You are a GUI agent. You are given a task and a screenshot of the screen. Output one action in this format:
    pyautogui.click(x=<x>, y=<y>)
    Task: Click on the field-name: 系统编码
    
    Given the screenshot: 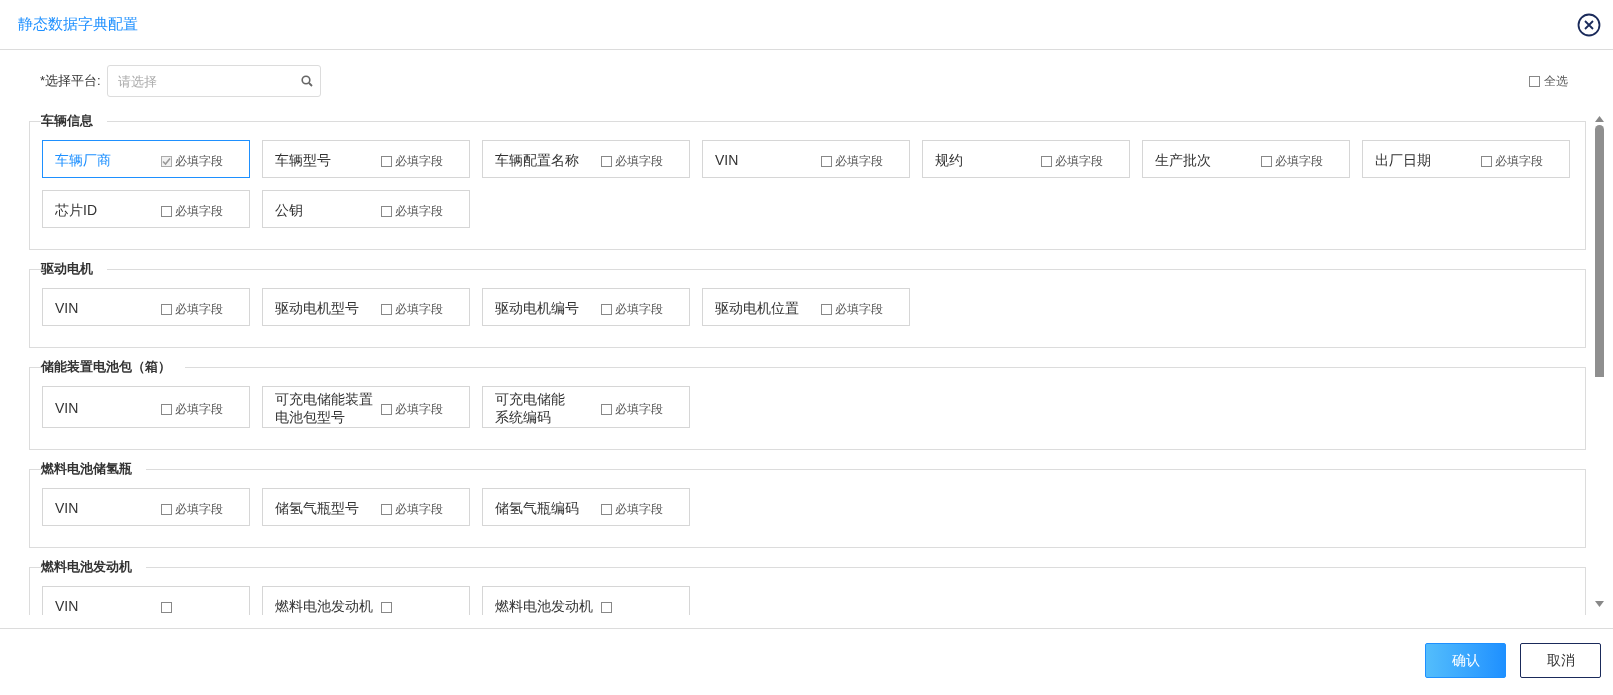 What is the action you would take?
    pyautogui.click(x=523, y=417)
    